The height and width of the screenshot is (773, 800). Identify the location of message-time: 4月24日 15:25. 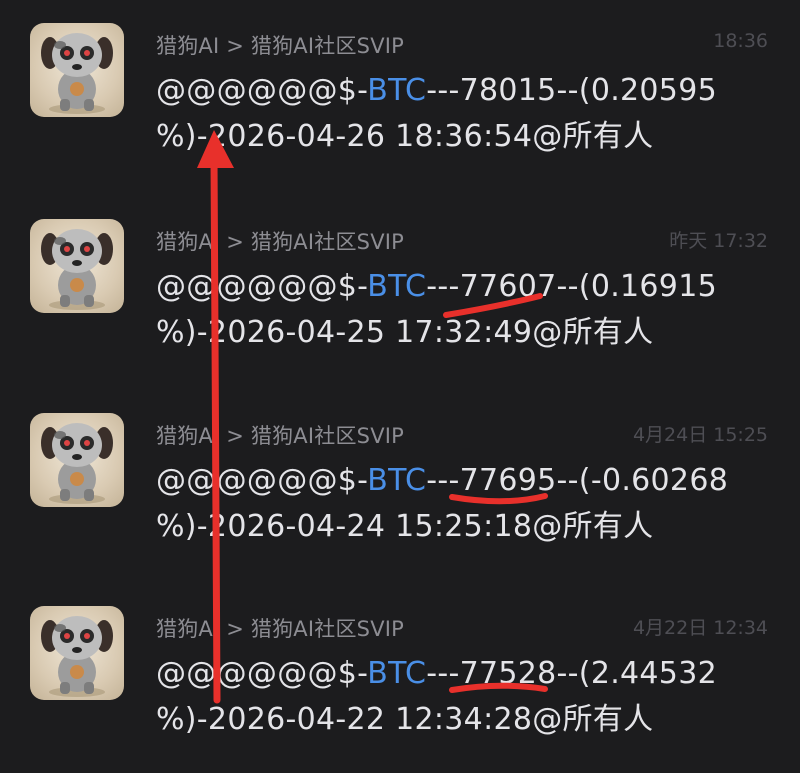
(700, 435).